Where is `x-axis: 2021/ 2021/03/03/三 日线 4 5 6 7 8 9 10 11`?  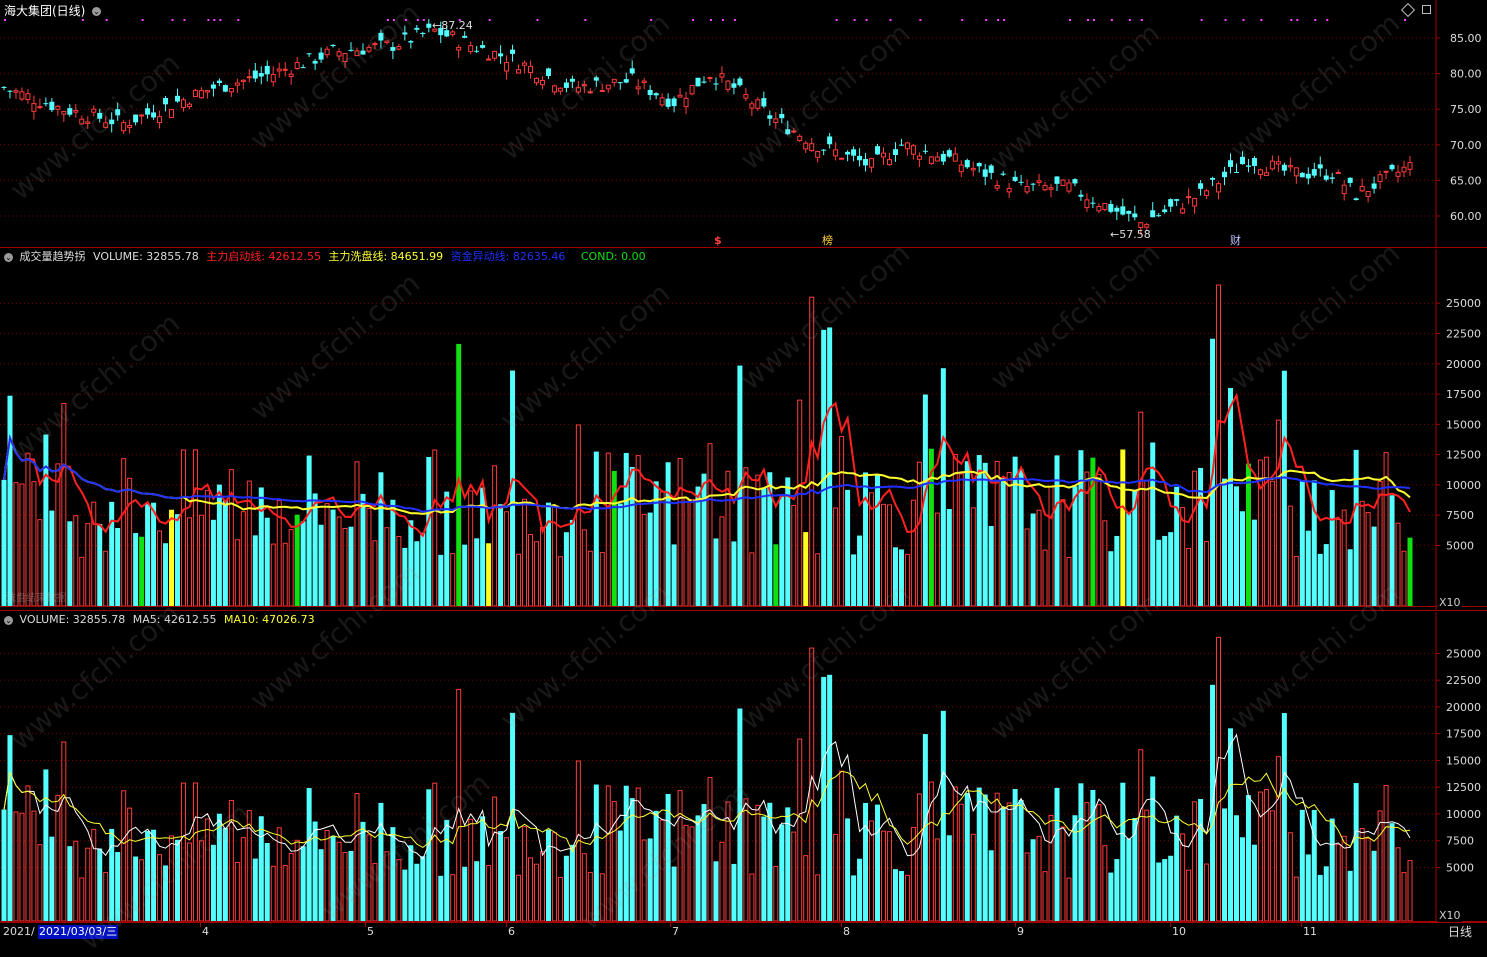
x-axis: 2021/ 2021/03/03/三 日线 4 5 6 7 8 9 10 11 is located at coordinates (743, 932).